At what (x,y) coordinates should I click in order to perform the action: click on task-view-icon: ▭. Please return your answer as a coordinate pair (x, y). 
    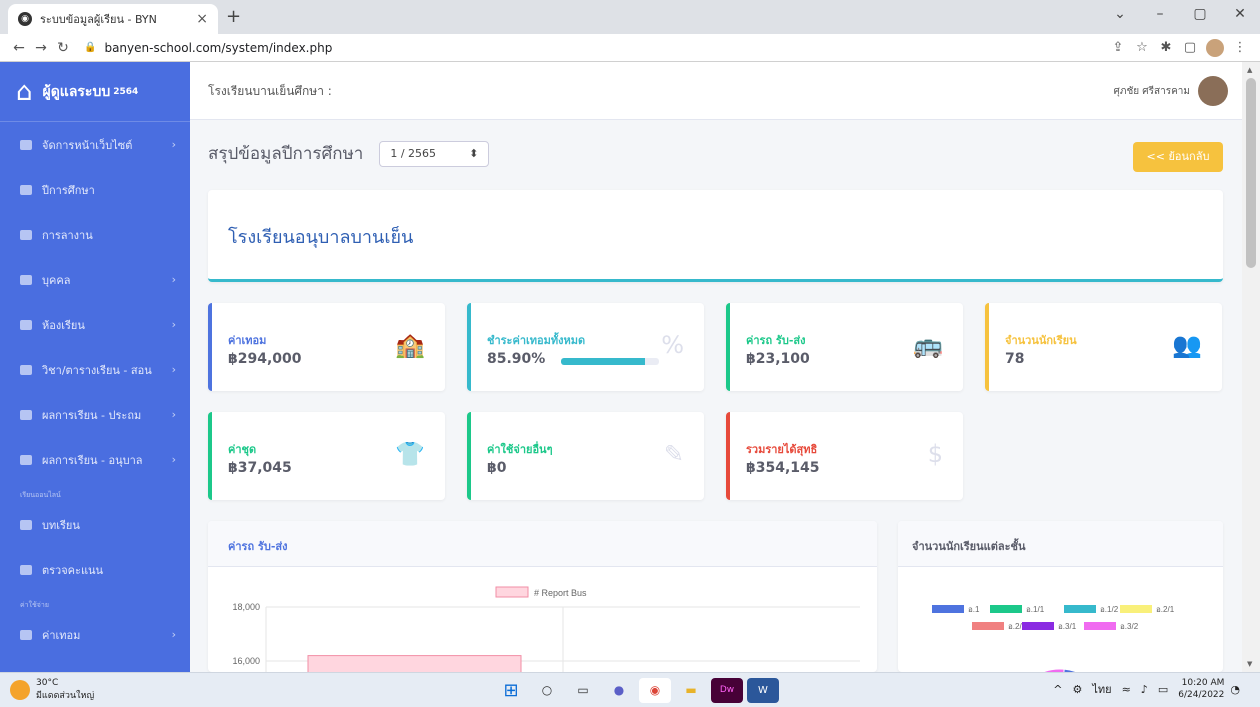
    Looking at the image, I should click on (583, 690).